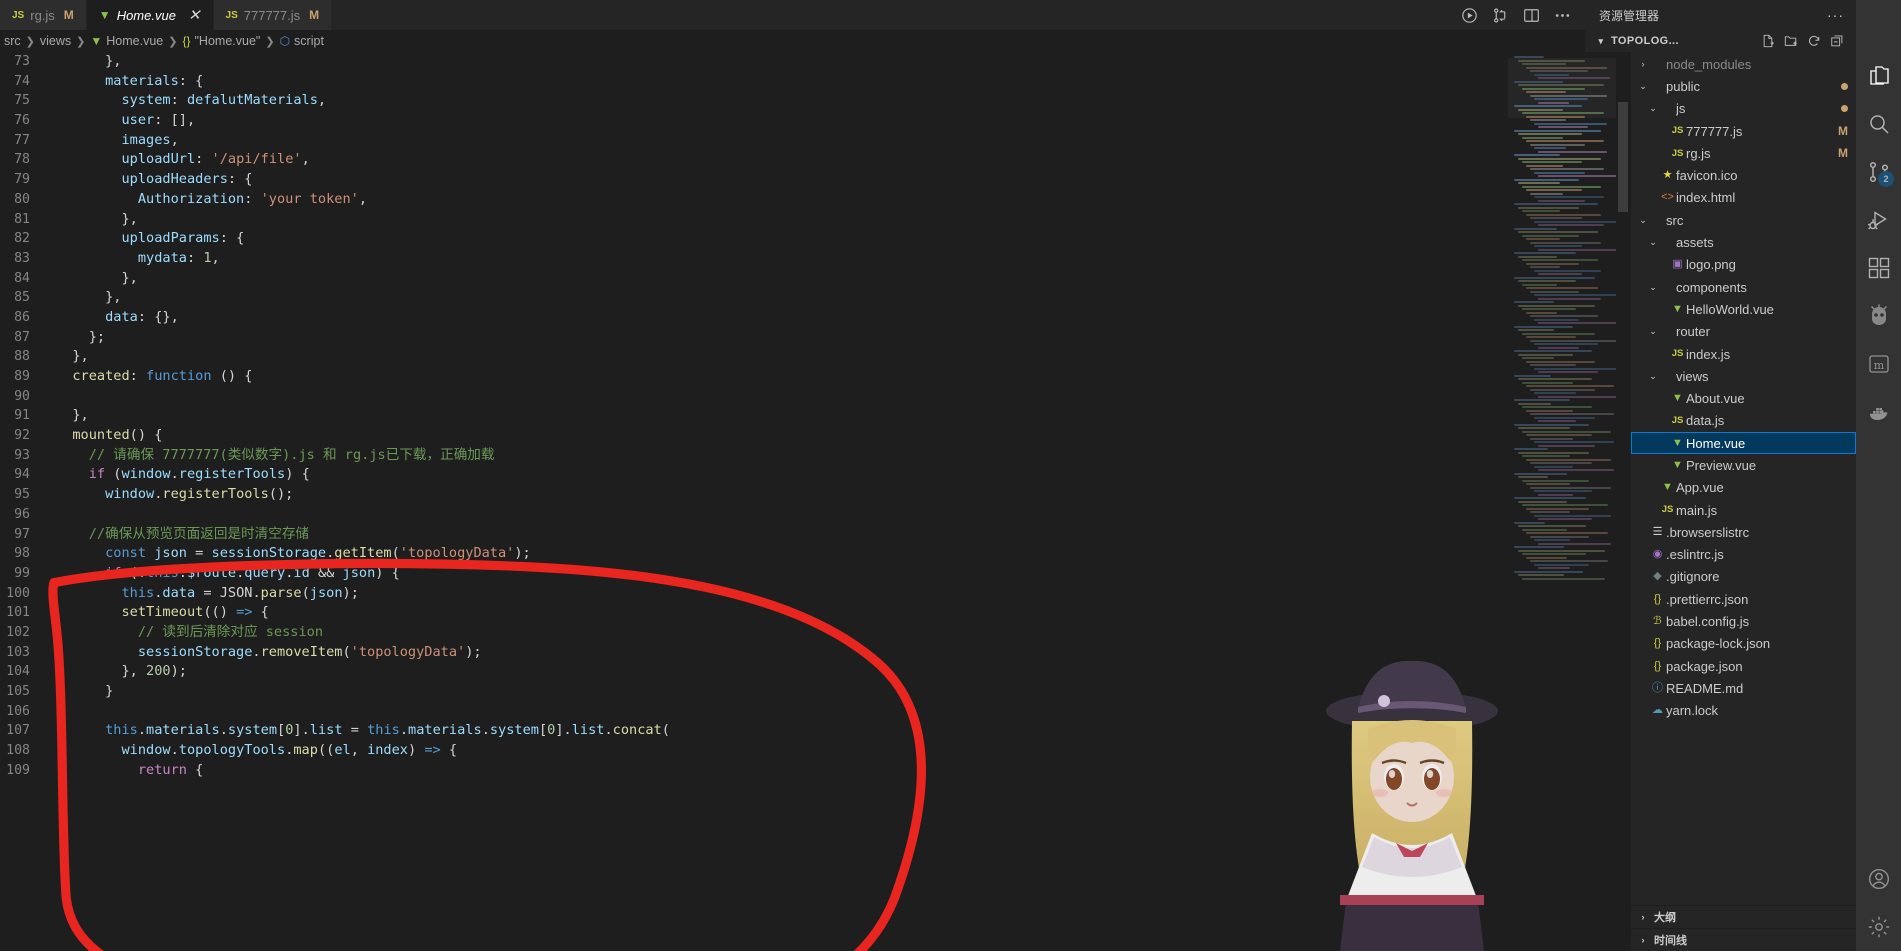 This screenshot has width=1901, height=951. What do you see at coordinates (1743, 488) in the screenshot?
I see `tree-file-row: ▼ App.vue` at bounding box center [1743, 488].